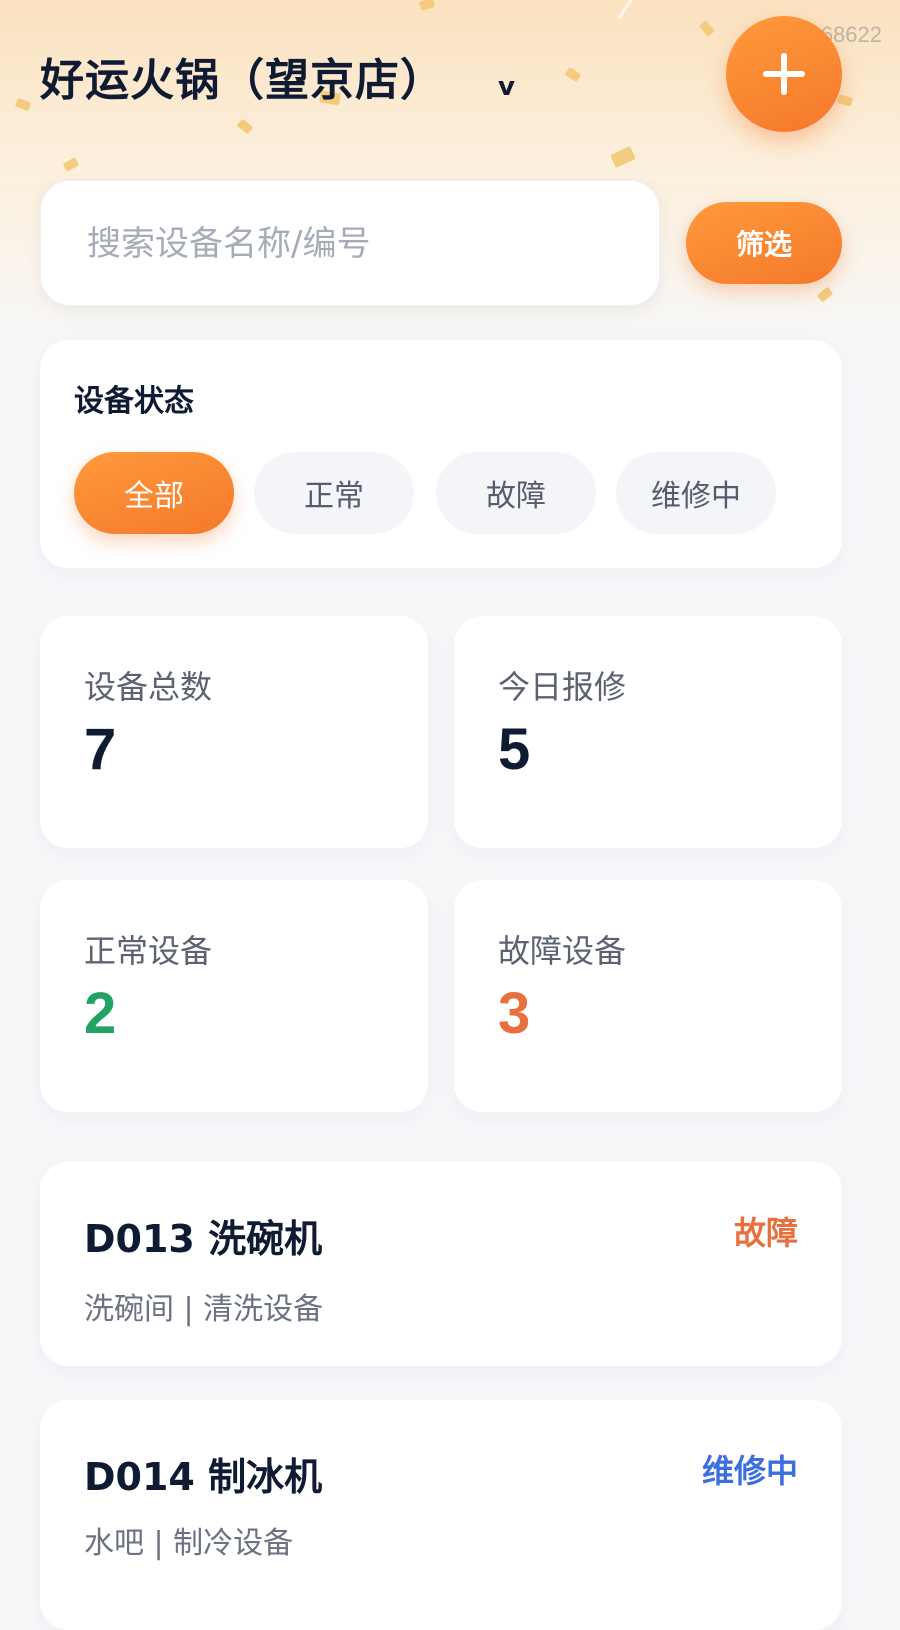  Describe the element at coordinates (242, 76) in the screenshot. I see `store-name-title: 好运火锅（望京店）` at that location.